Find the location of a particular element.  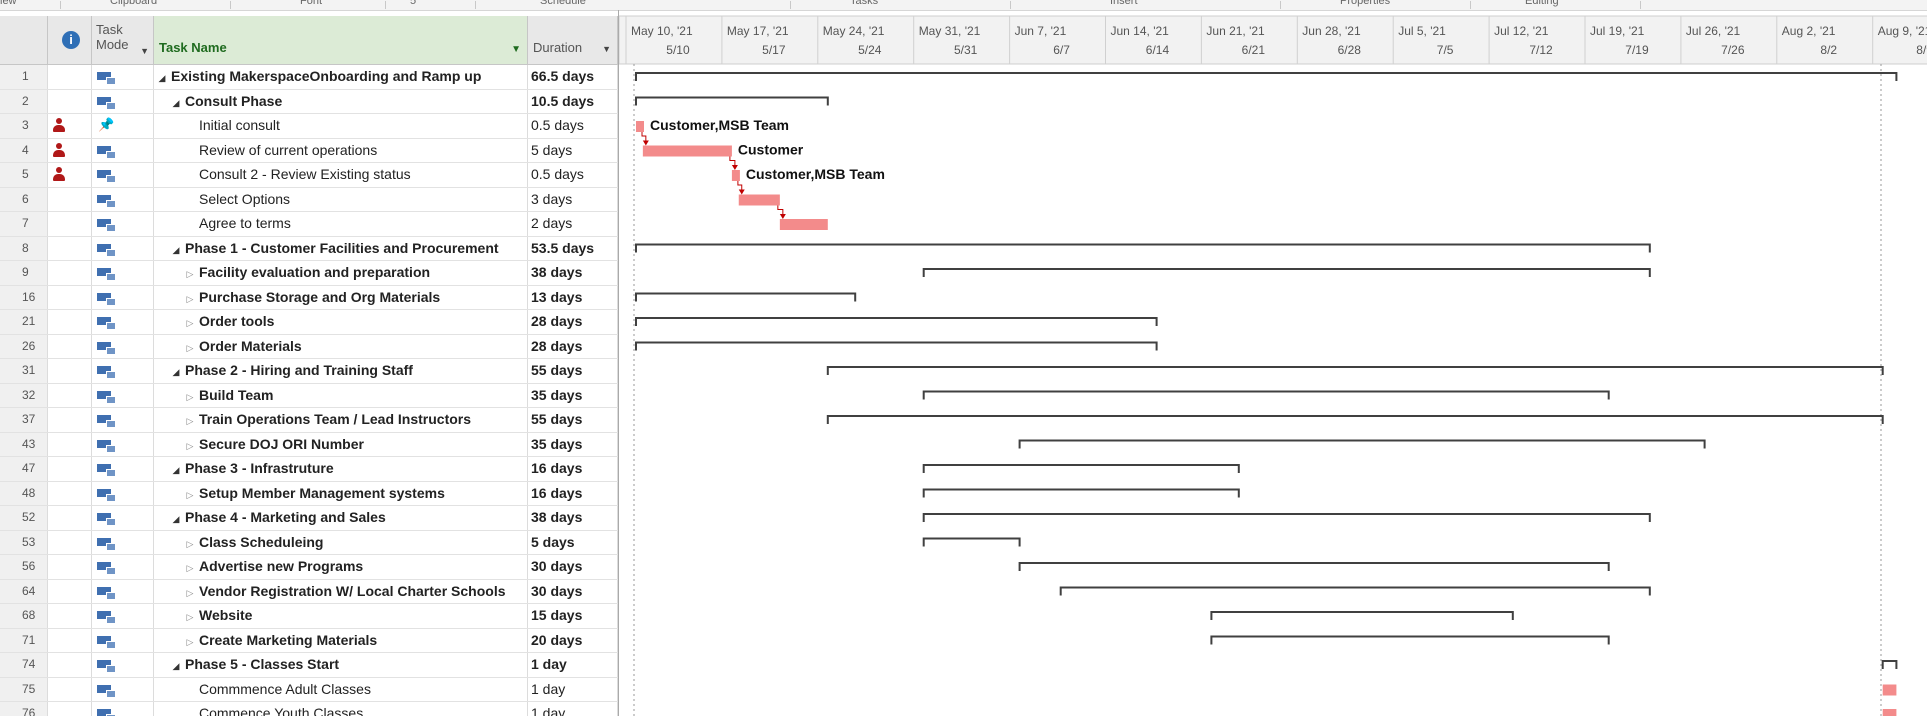

task-name-cell: ◢ Consult Phase is located at coordinates (341, 101).